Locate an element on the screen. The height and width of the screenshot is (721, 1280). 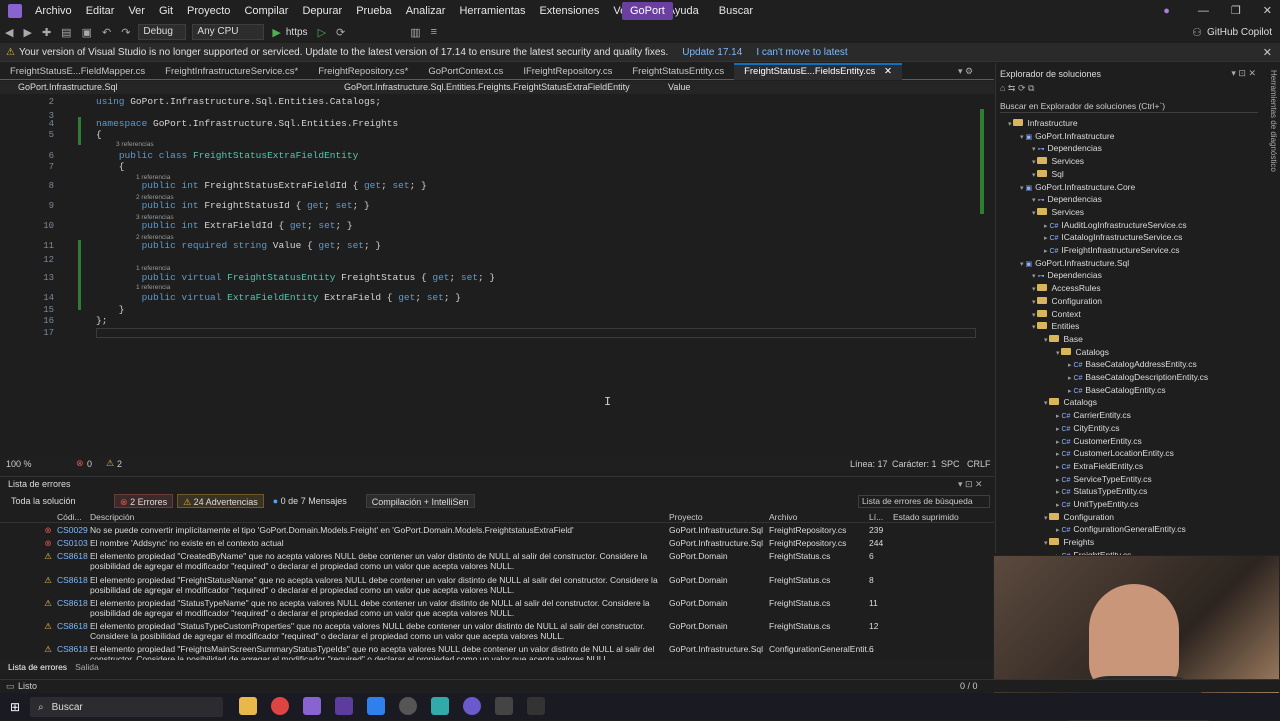
codelens-references: 2 referencias is located at coordinates (155, 197).